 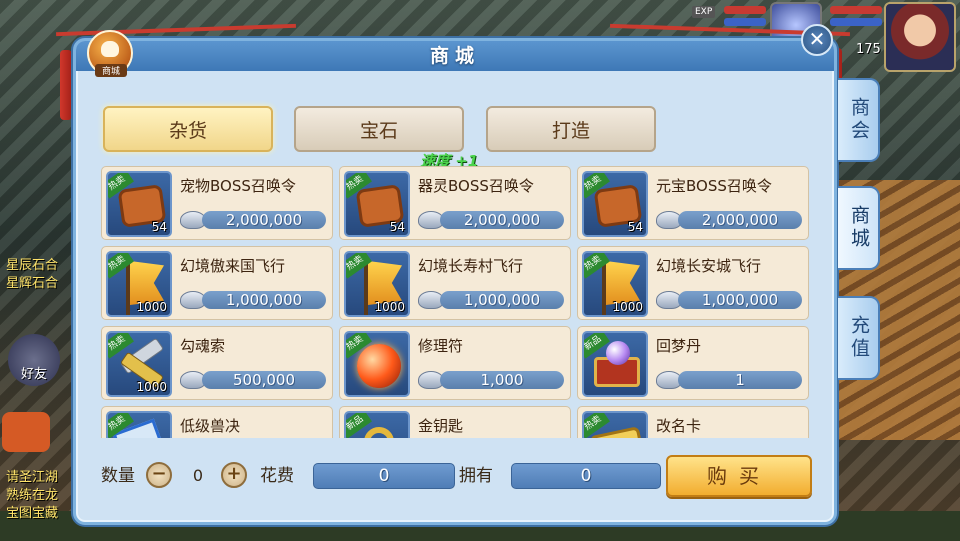 What do you see at coordinates (740, 380) in the screenshot?
I see `item-price: 1` at bounding box center [740, 380].